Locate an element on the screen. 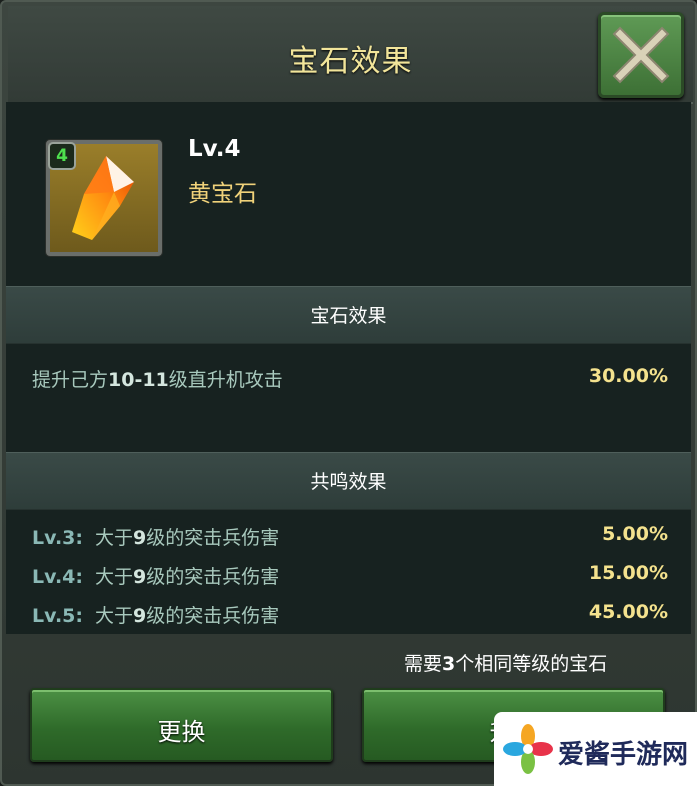  pinwheel-logo-icon is located at coordinates (528, 749).